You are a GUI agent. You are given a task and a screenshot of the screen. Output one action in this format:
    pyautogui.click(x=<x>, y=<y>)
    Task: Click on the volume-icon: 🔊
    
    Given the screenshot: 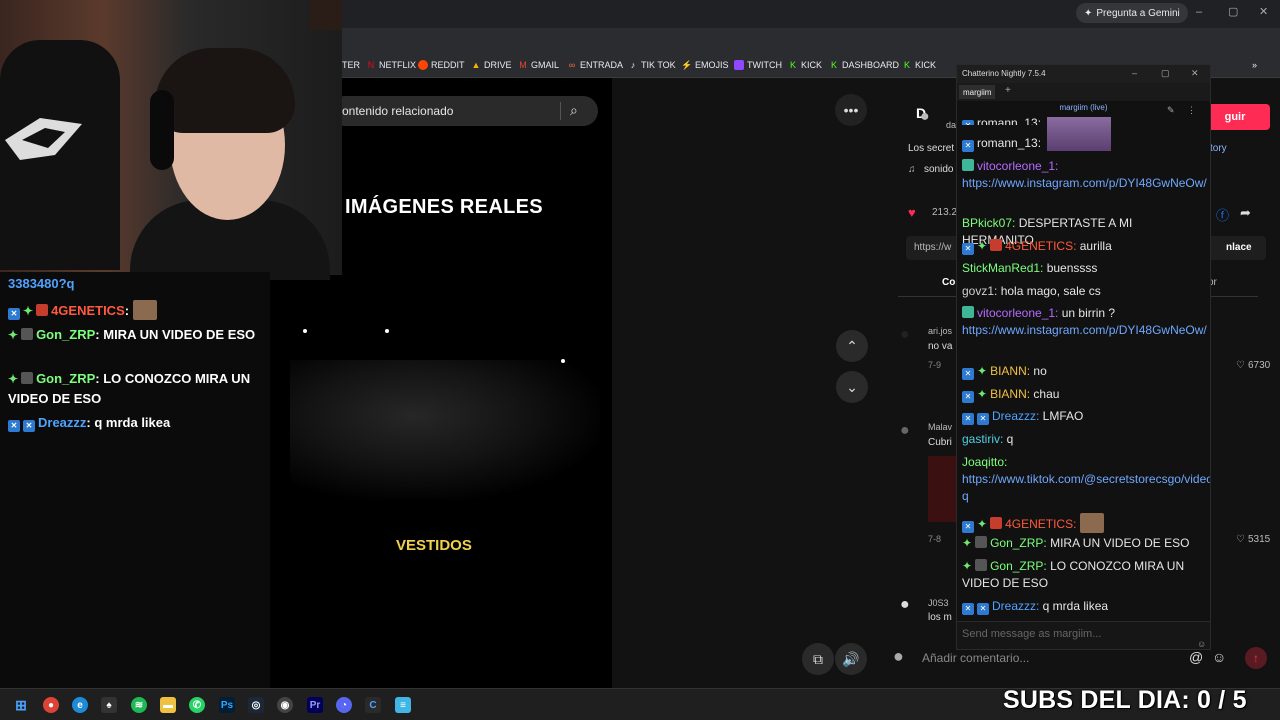 What is the action you would take?
    pyautogui.click(x=851, y=659)
    